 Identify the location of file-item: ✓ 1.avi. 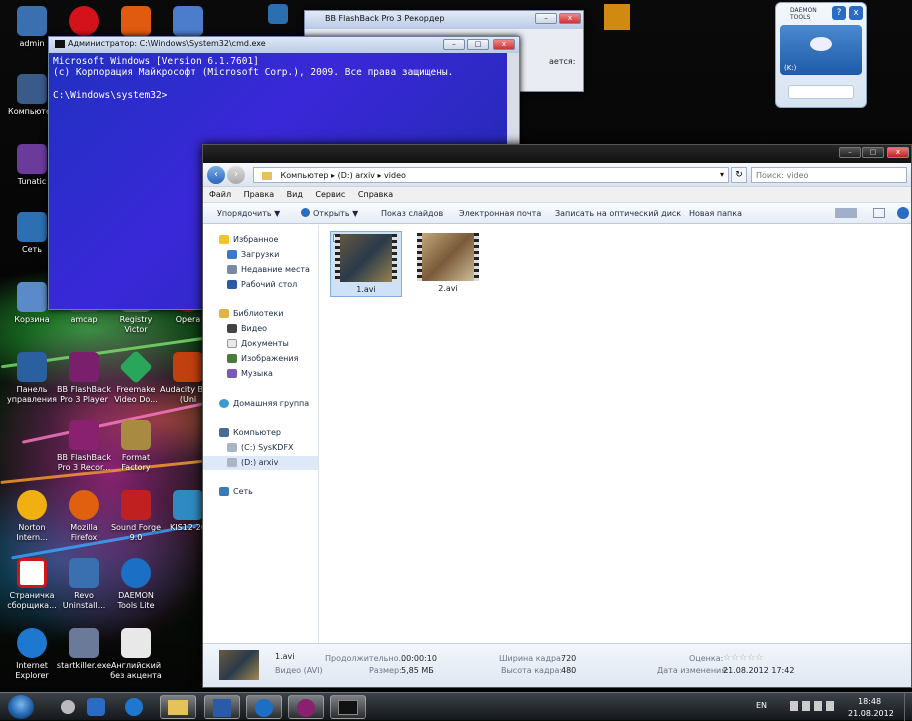
(366, 264).